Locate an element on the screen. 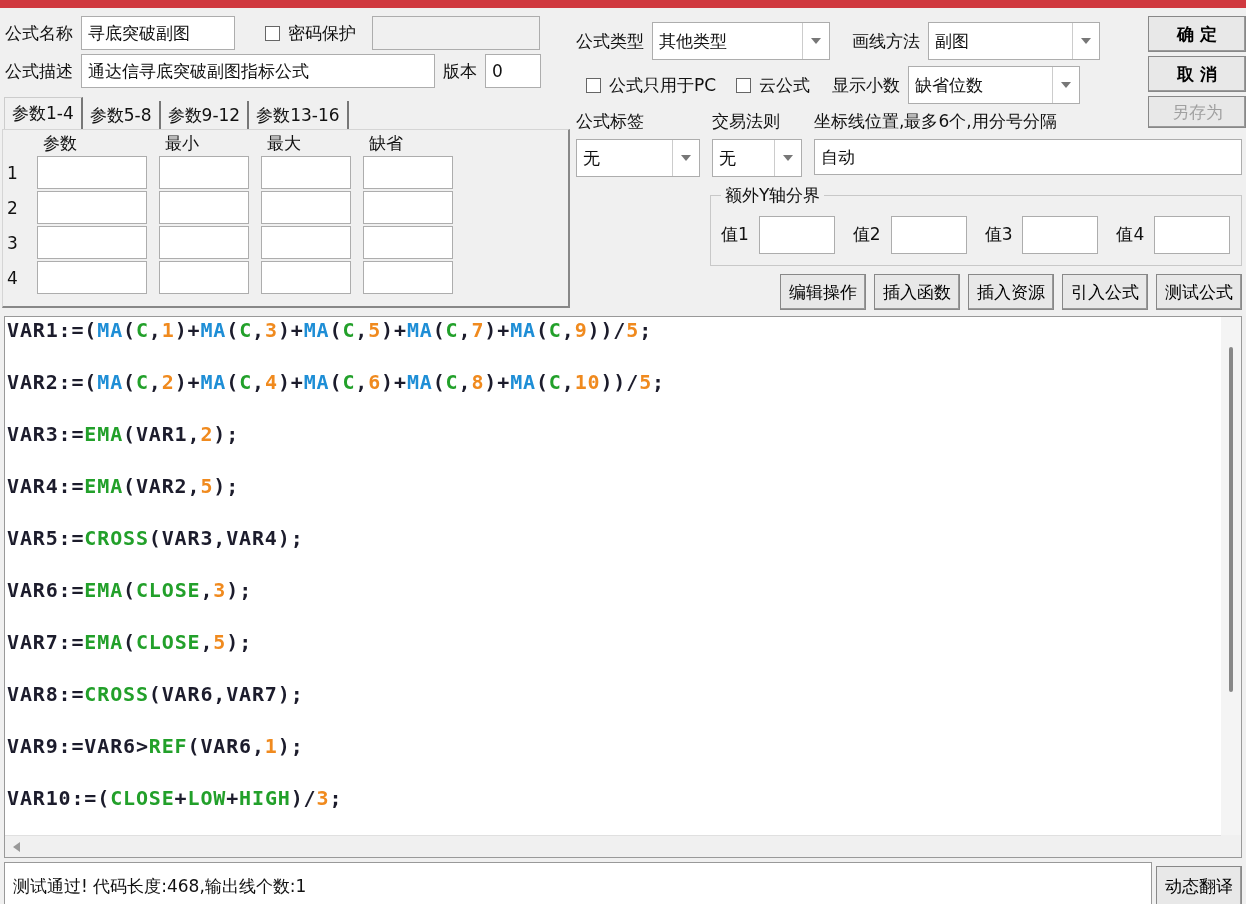 This screenshot has height=904, width=1246. scrollbar-corner is located at coordinates (1231, 846).